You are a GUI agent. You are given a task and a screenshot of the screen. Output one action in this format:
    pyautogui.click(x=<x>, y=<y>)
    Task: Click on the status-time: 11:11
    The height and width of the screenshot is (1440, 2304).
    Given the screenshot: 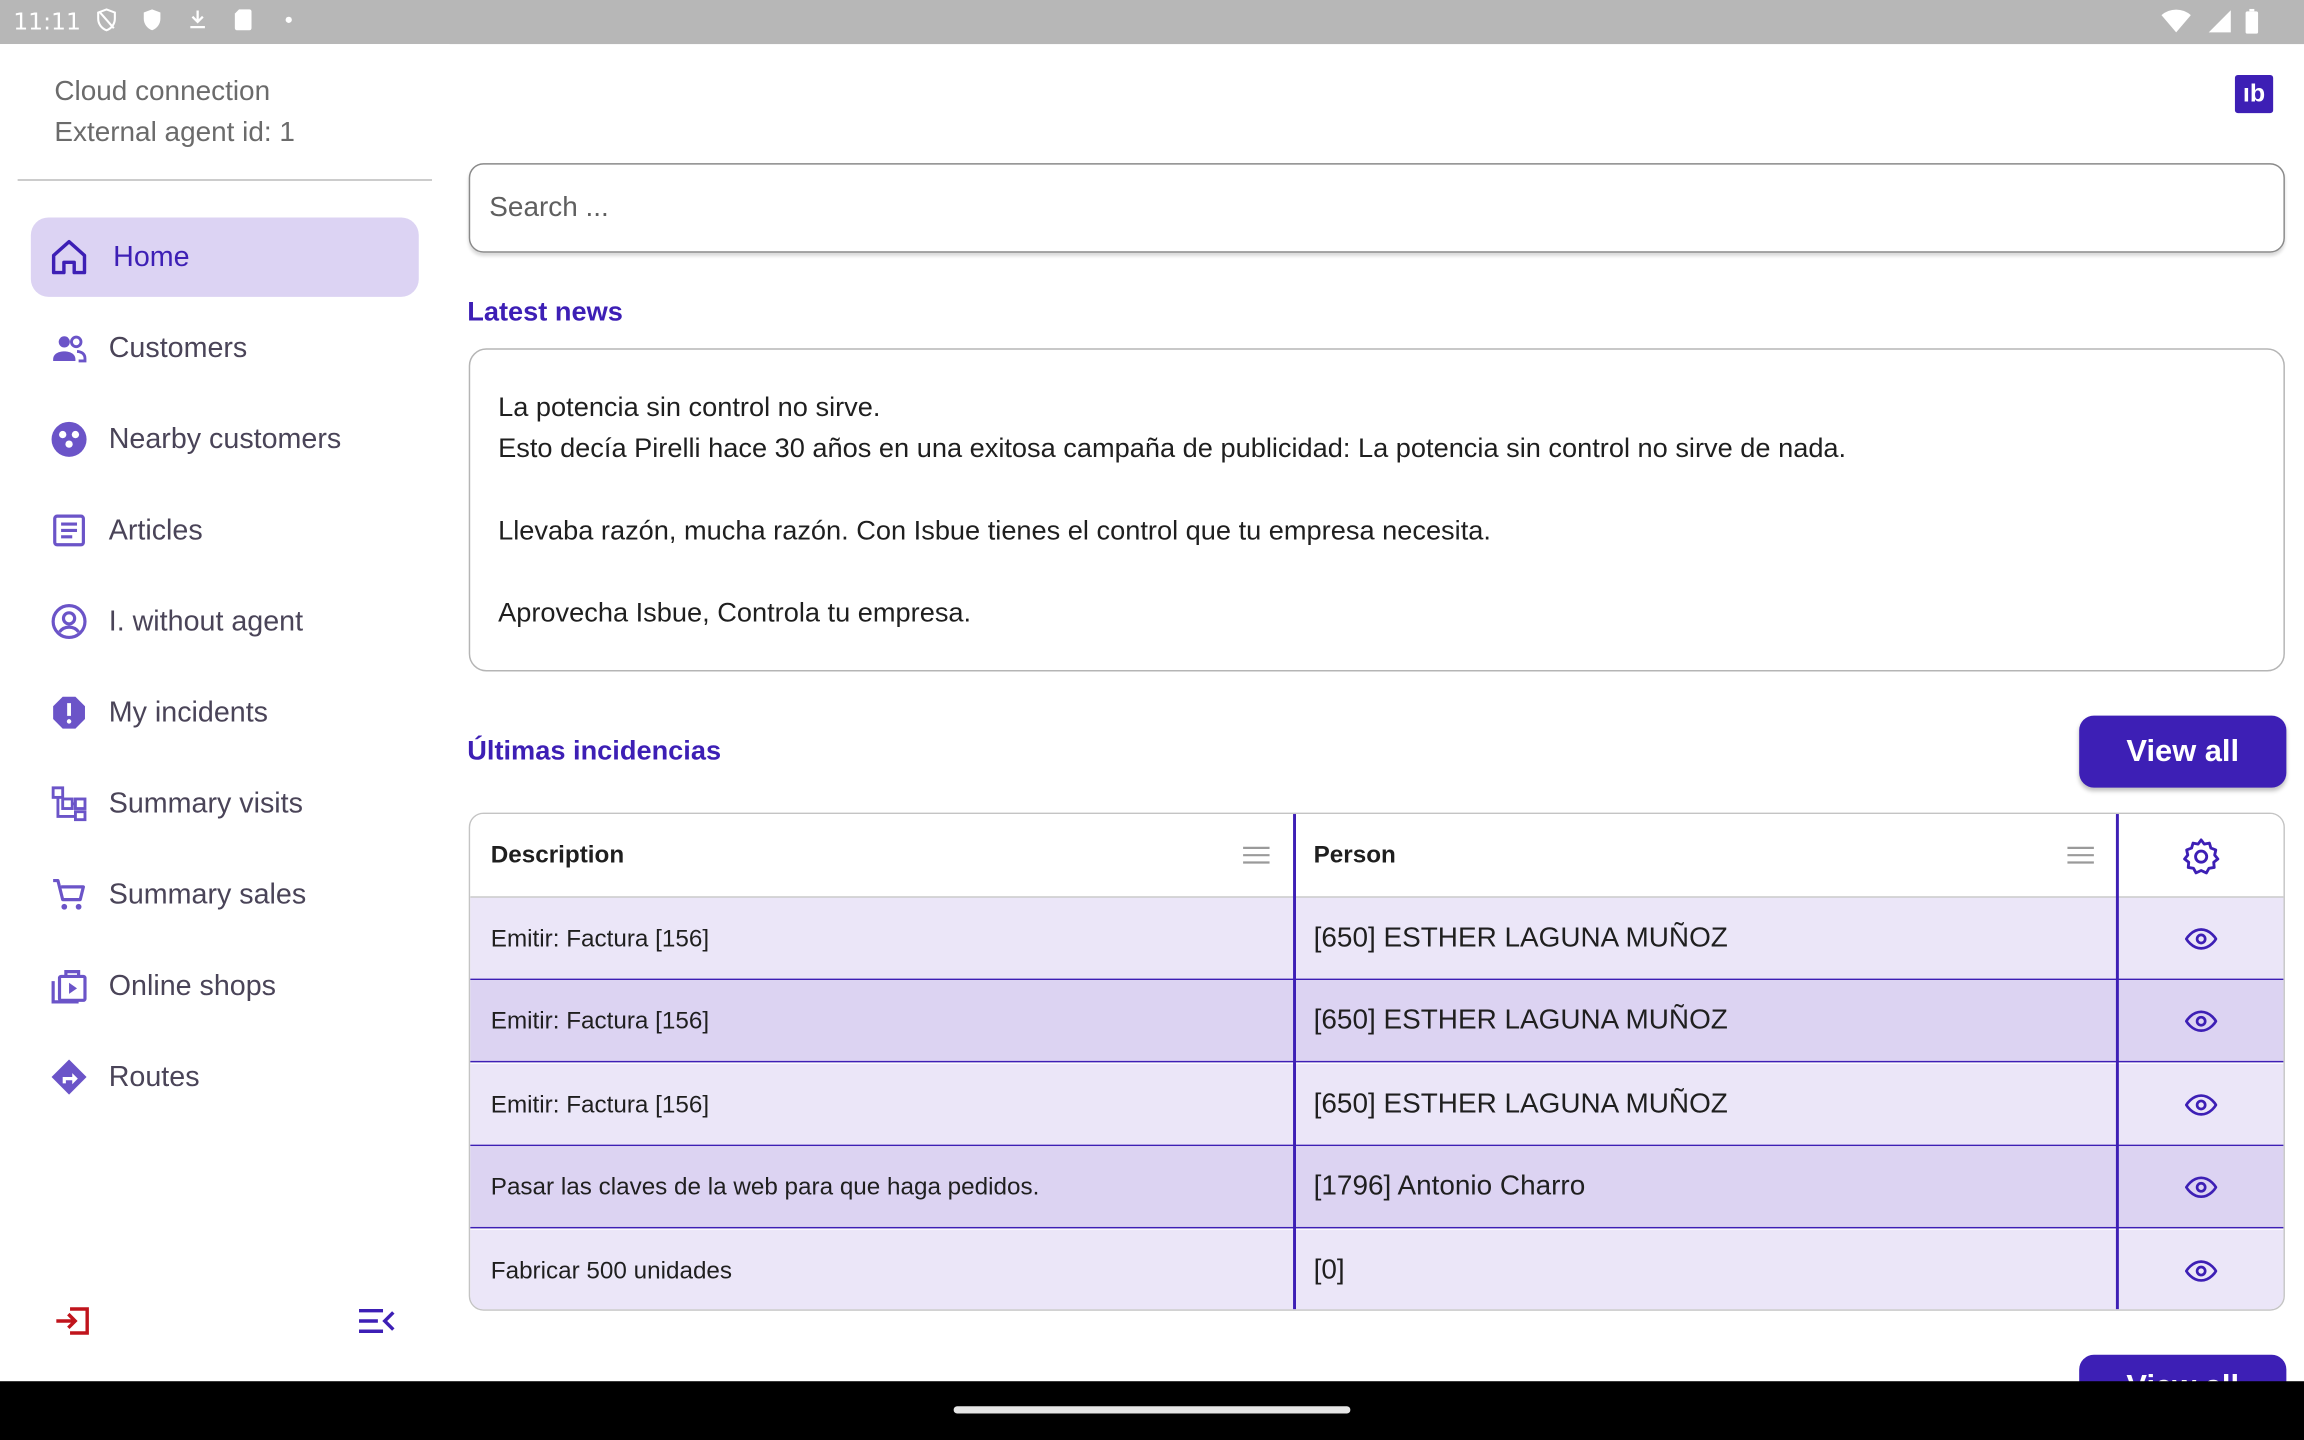 What is the action you would take?
    pyautogui.click(x=47, y=21)
    